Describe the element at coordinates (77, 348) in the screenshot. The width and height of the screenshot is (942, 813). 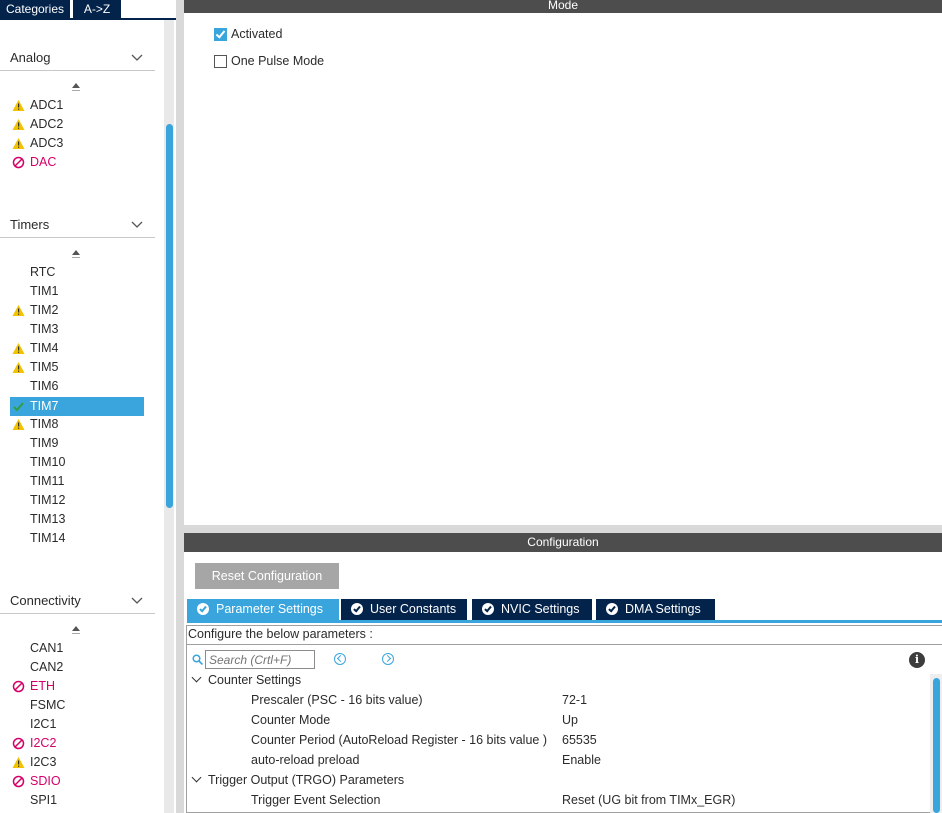
I see `list-item-tim4: TIM4` at that location.